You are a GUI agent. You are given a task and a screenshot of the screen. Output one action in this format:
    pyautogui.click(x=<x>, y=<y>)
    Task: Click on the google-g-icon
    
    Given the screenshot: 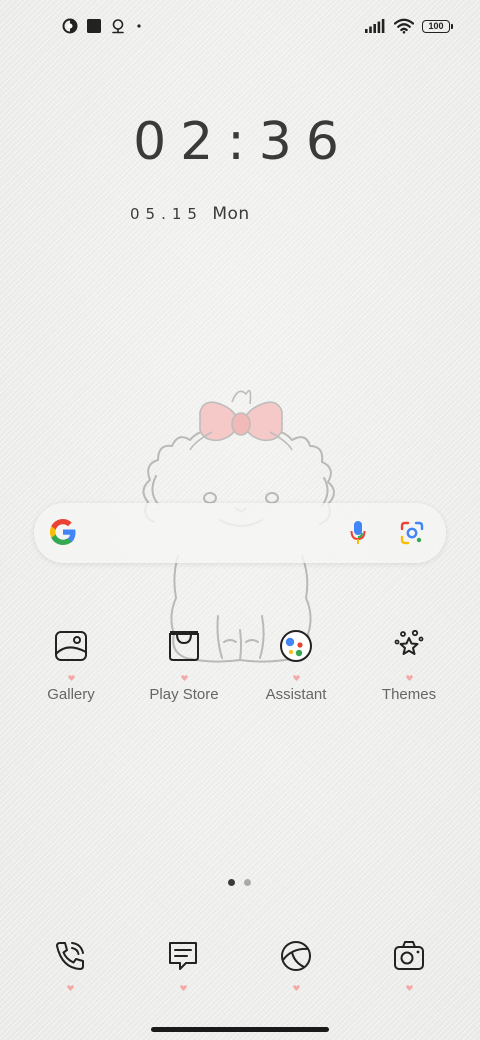 What is the action you would take?
    pyautogui.click(x=63, y=534)
    